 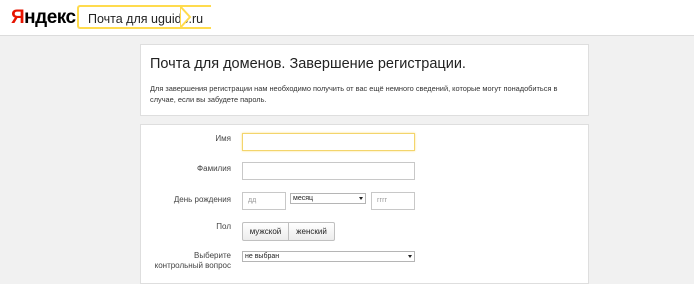 I want to click on last-name-input, so click(x=328, y=171).